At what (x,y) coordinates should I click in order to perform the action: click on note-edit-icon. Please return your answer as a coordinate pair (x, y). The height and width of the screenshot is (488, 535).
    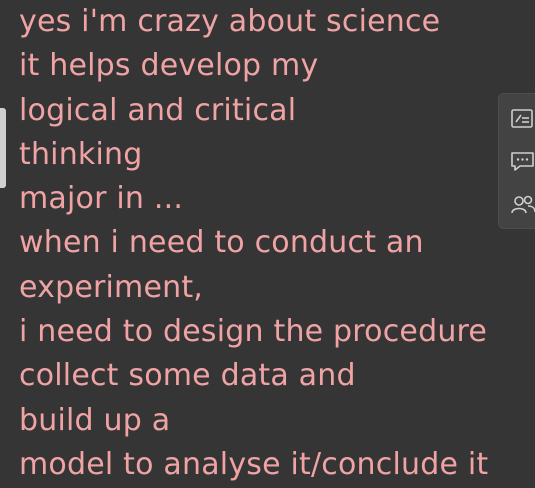
    Looking at the image, I should click on (522, 119).